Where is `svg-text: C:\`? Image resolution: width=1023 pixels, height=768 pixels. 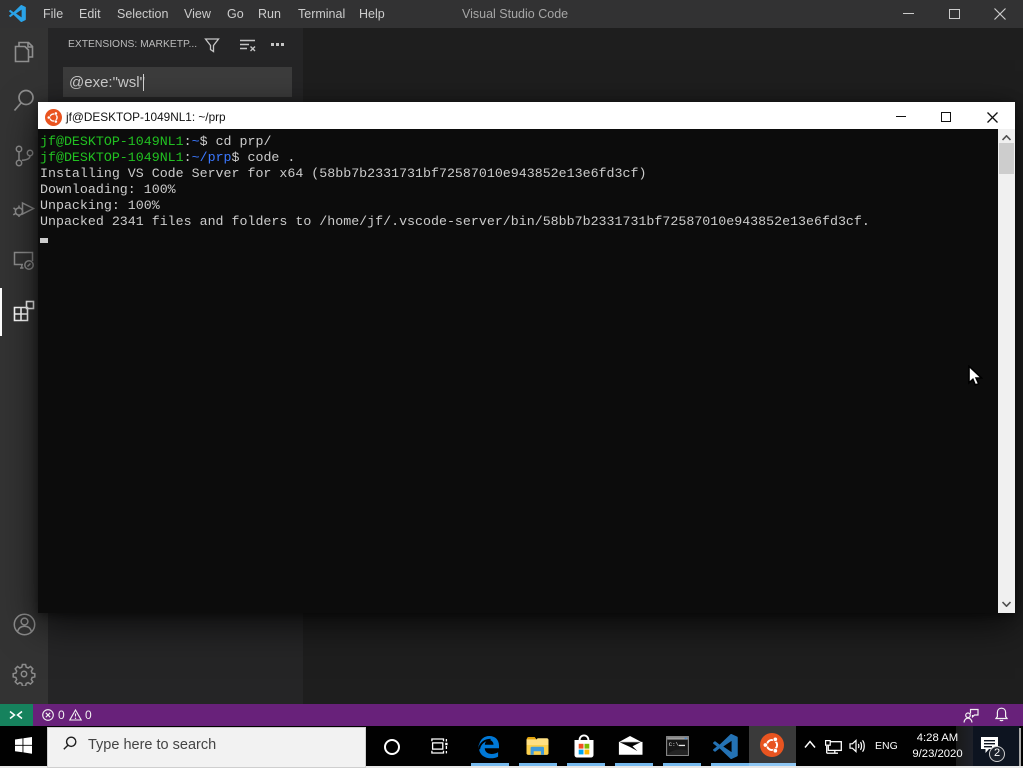 svg-text: C:\ is located at coordinates (674, 744).